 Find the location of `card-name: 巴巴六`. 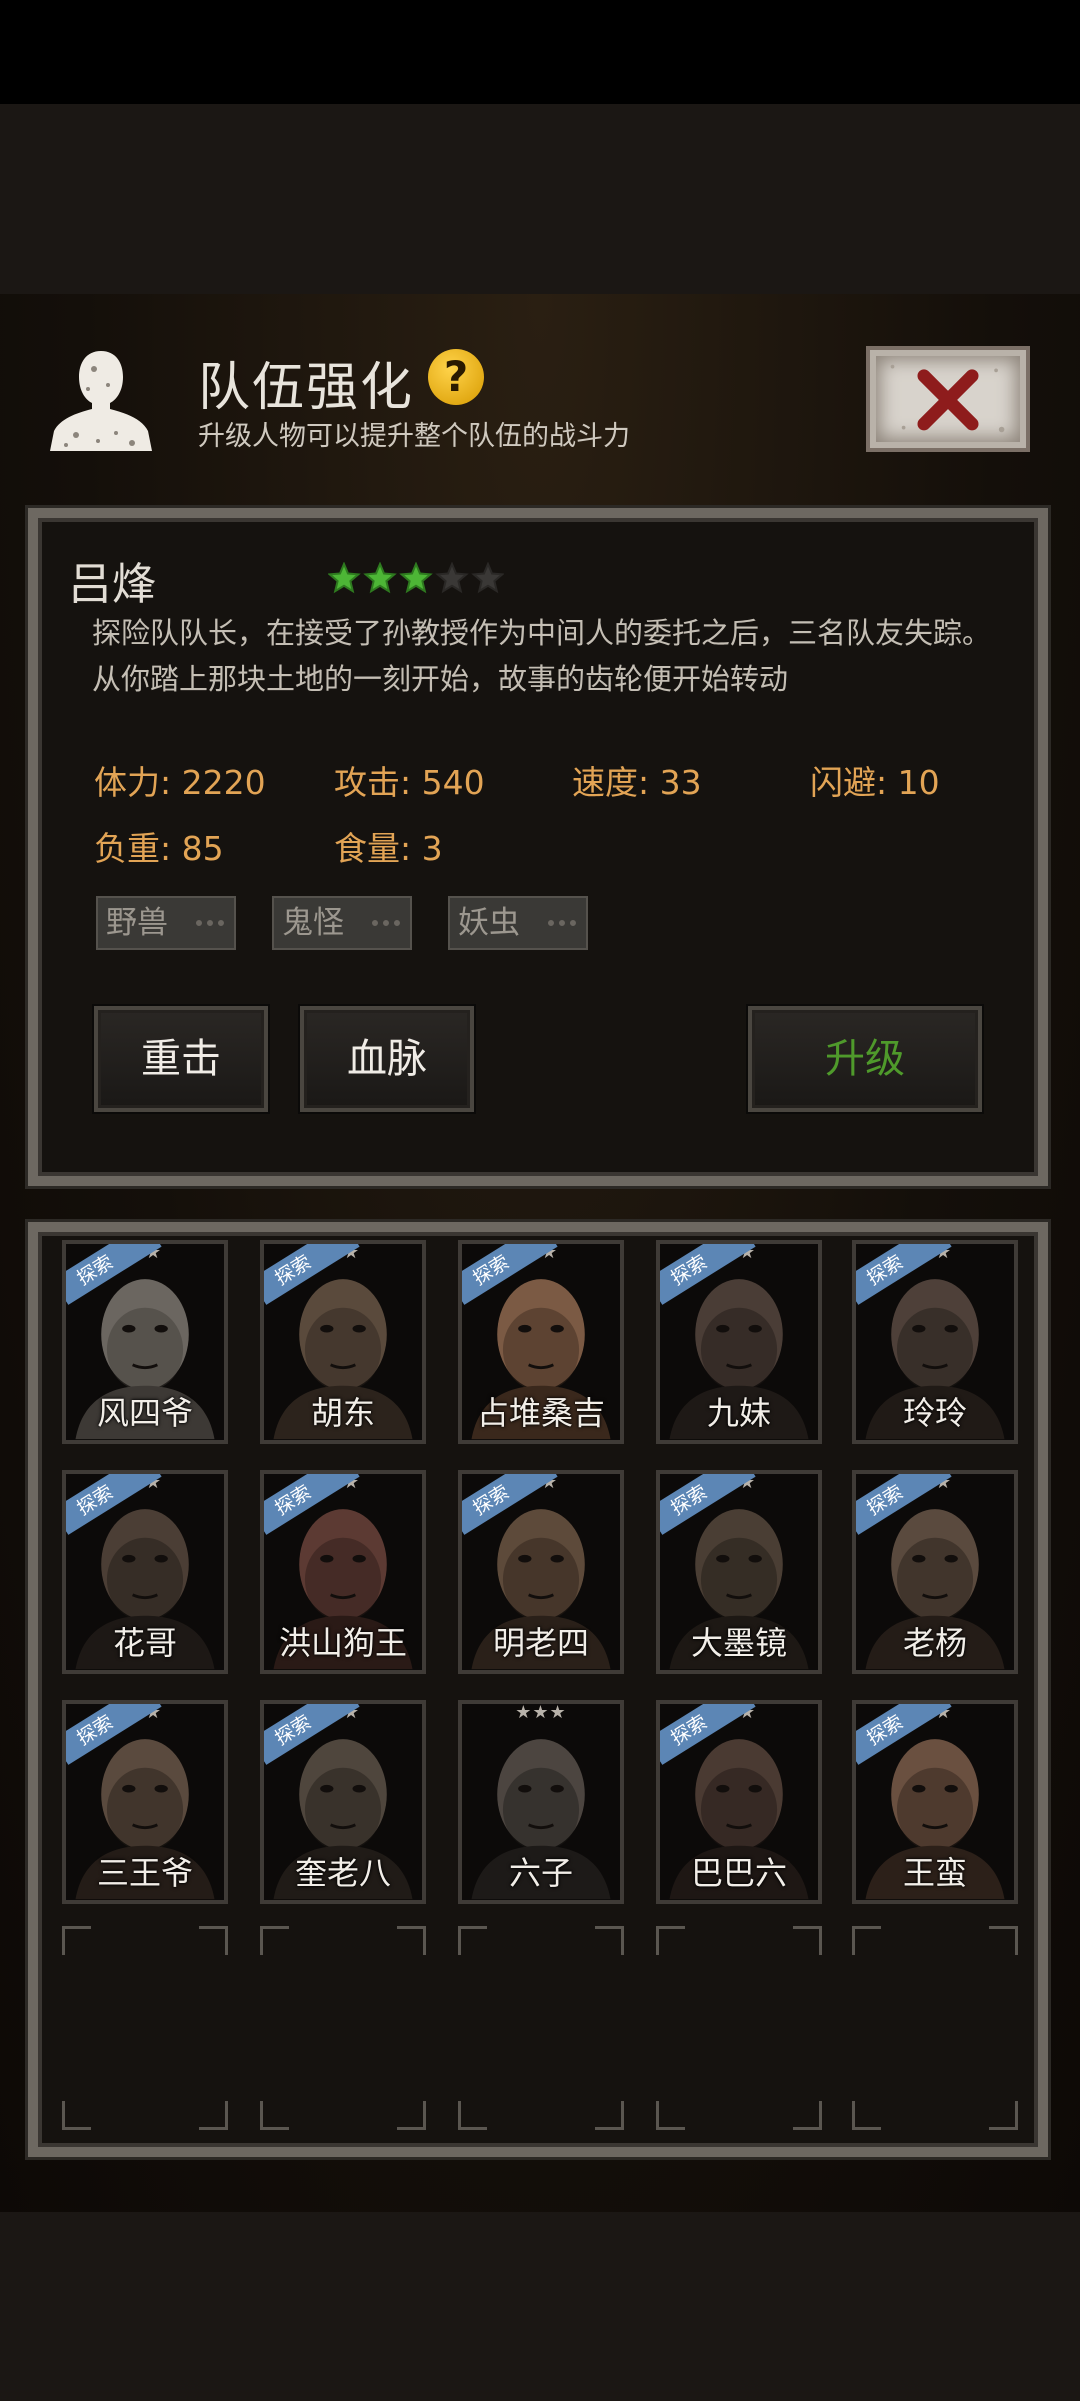

card-name: 巴巴六 is located at coordinates (738, 1873).